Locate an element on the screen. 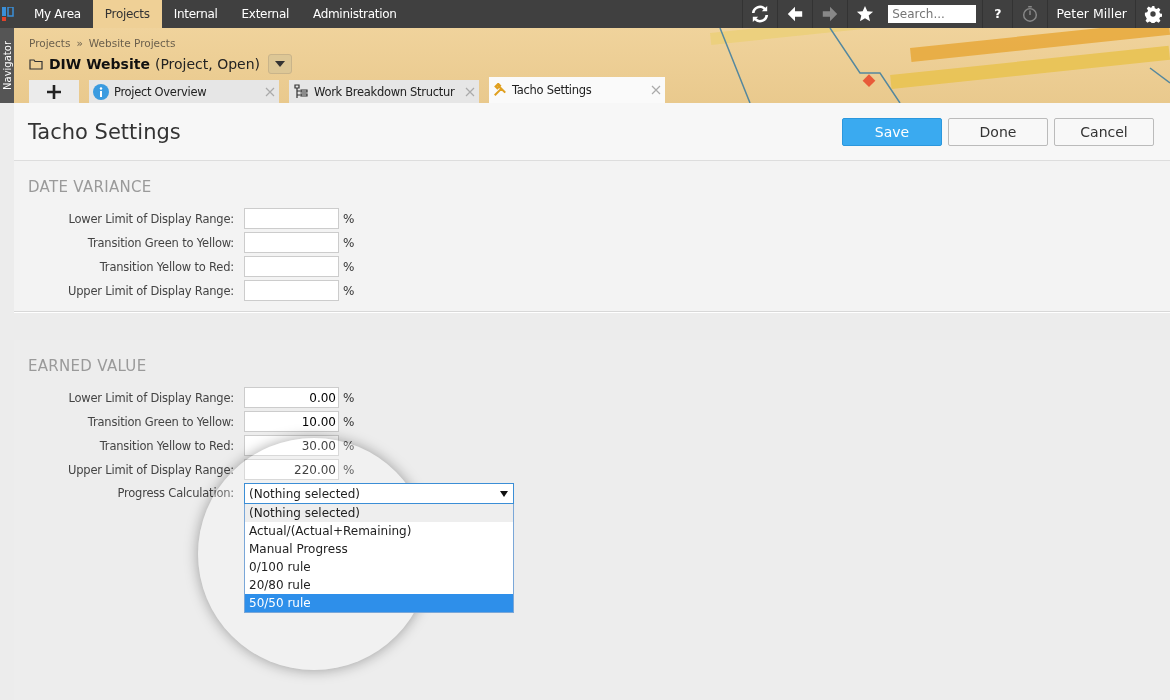 This screenshot has width=1170, height=700. dropdown-option: (Nothing selected) is located at coordinates (379, 513).